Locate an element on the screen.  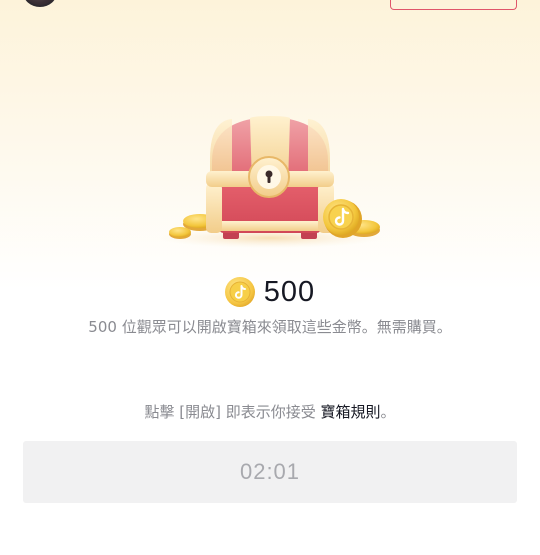
countdown-timer: 02:01 is located at coordinates (270, 471).